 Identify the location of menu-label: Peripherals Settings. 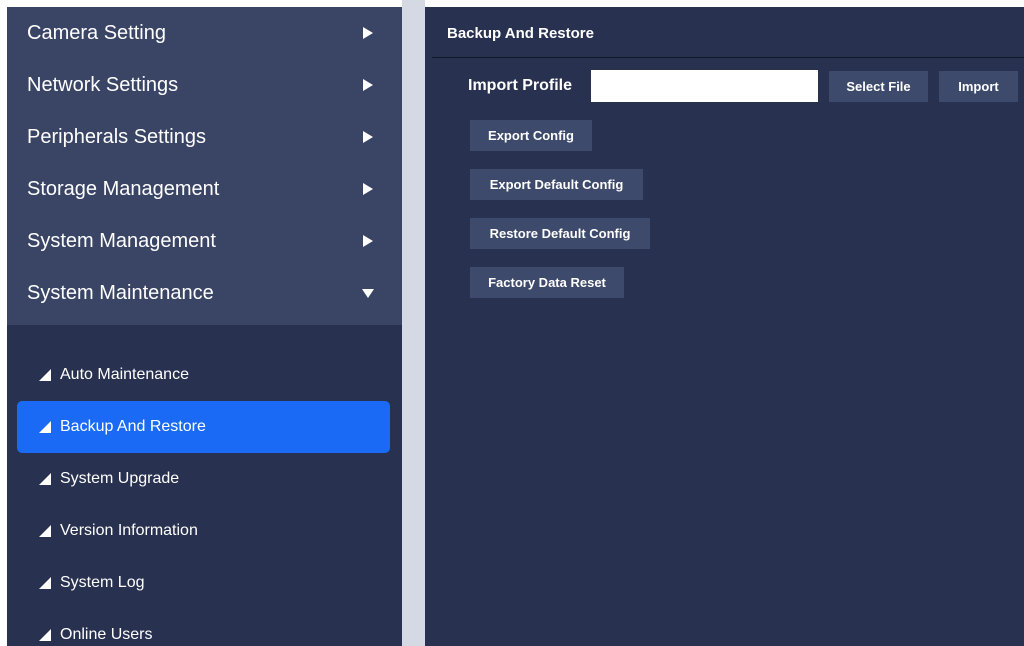
(116, 136).